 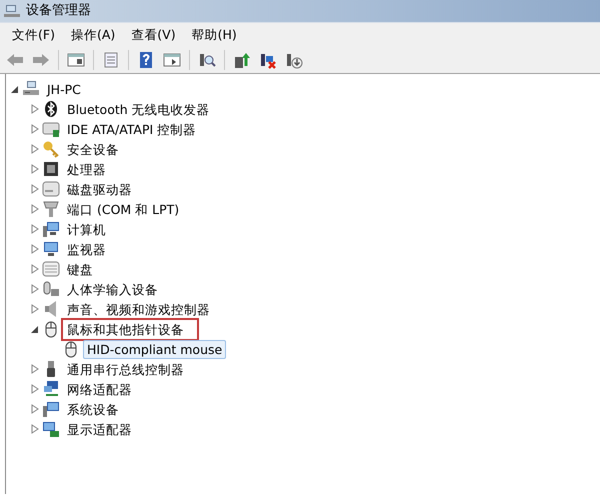 I want to click on properties-icon, so click(x=111, y=60).